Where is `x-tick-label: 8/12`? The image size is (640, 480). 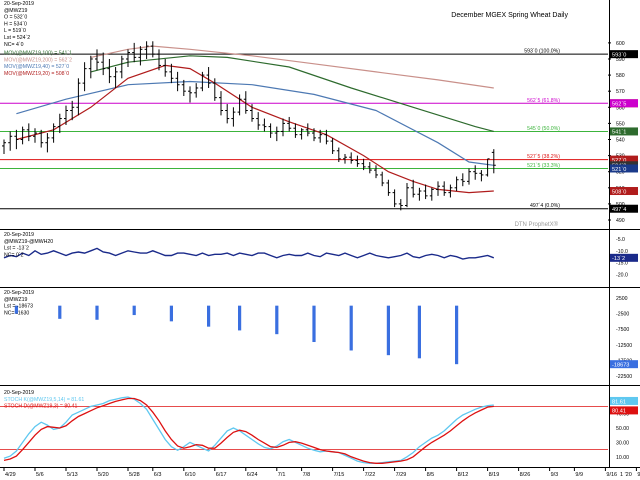
x-tick-label: 8/12 is located at coordinates (463, 475).